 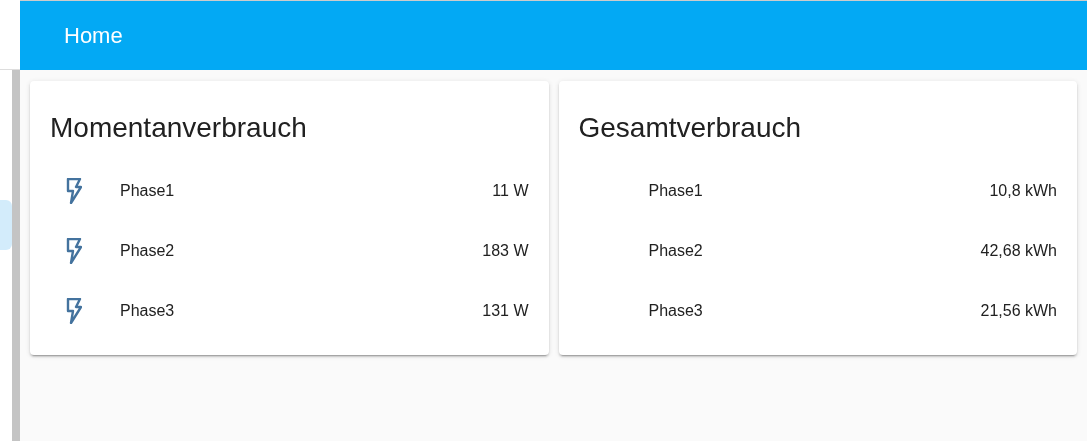 What do you see at coordinates (1023, 191) in the screenshot?
I see `entity-value: 10,8 kWh` at bounding box center [1023, 191].